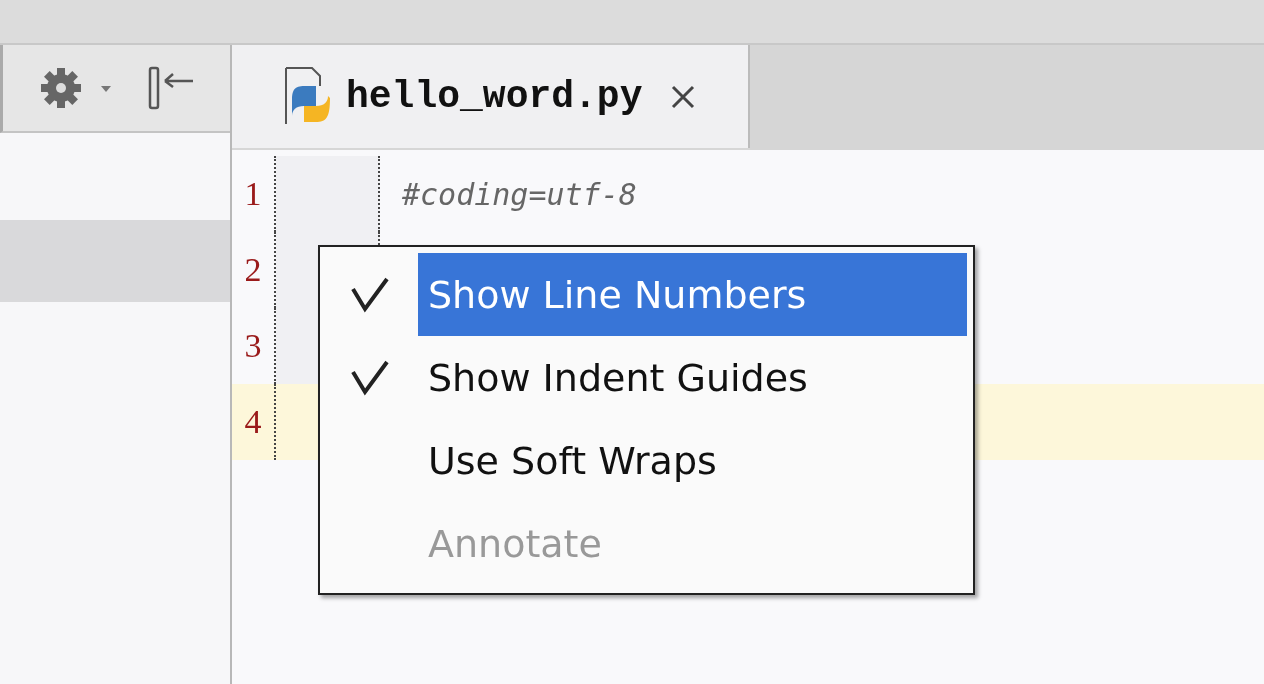 Image resolution: width=1264 pixels, height=684 pixels. I want to click on code-comment: #coding=utf-8, so click(519, 194).